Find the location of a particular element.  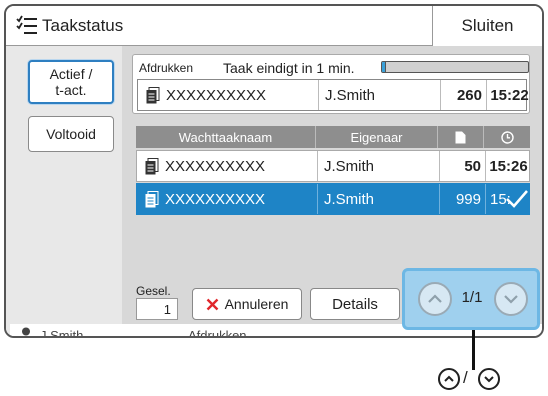

callout-up-icon is located at coordinates (449, 379).